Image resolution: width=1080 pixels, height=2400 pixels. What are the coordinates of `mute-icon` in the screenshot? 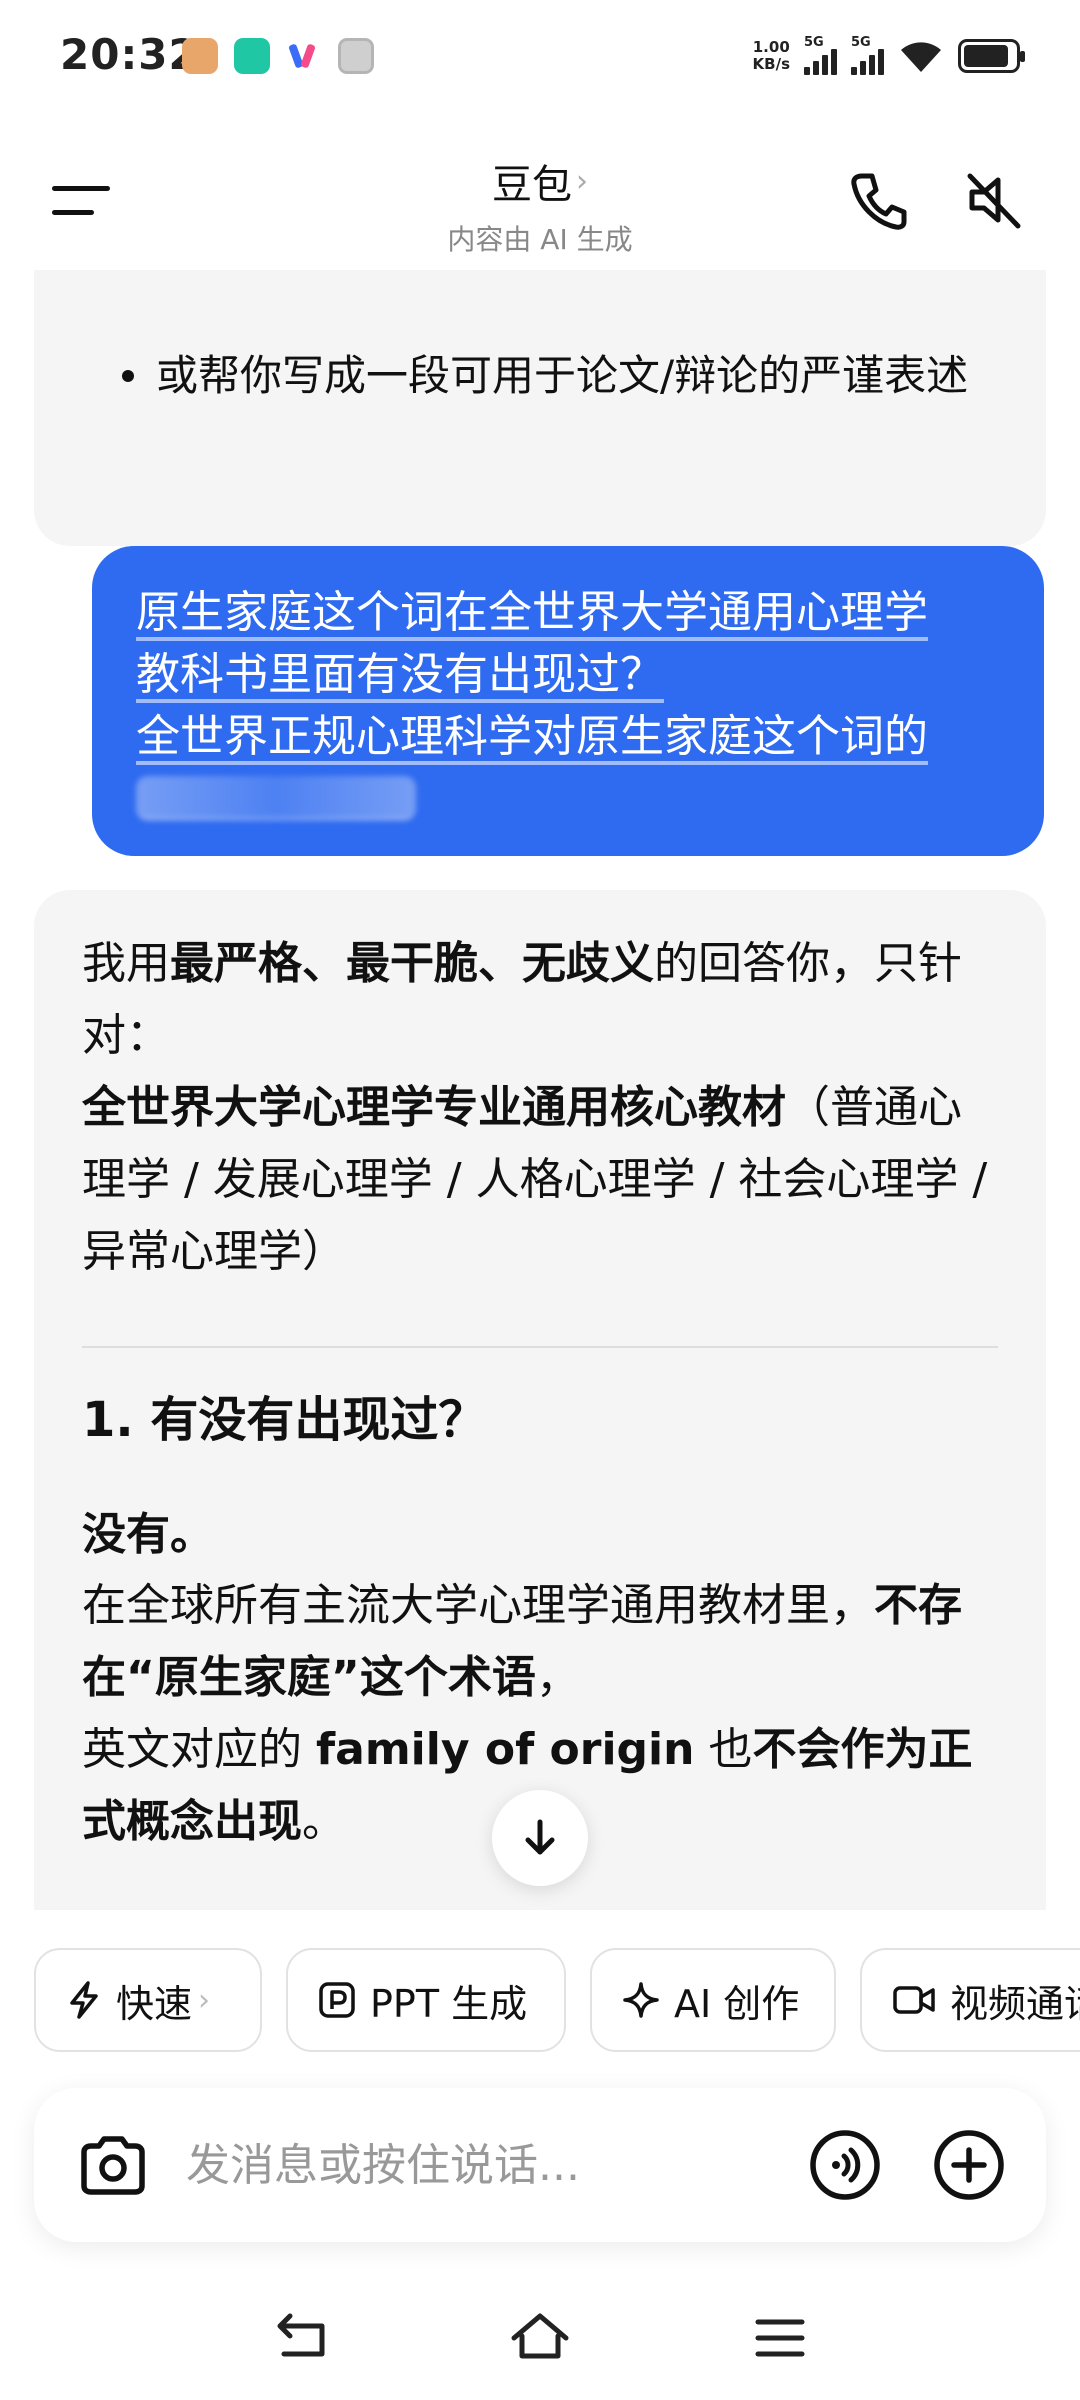 It's located at (994, 200).